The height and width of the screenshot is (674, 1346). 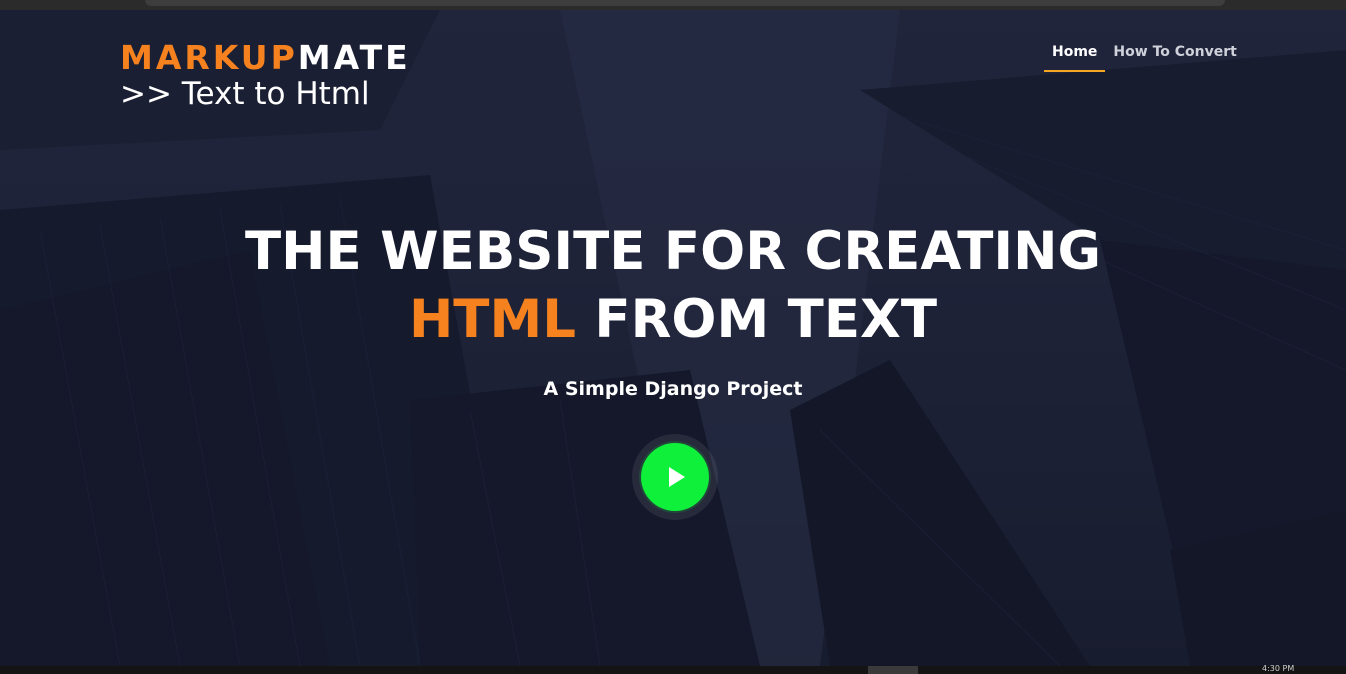 I want to click on play-icon, so click(x=677, y=477).